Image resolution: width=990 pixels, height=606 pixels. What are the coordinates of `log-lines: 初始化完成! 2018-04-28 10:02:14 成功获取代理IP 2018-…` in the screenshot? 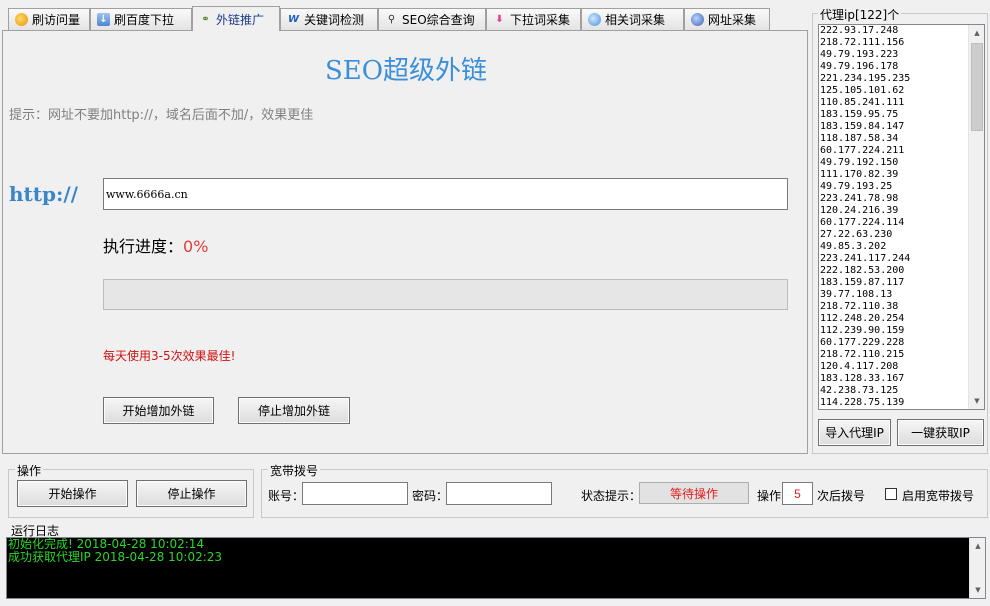 It's located at (496, 551).